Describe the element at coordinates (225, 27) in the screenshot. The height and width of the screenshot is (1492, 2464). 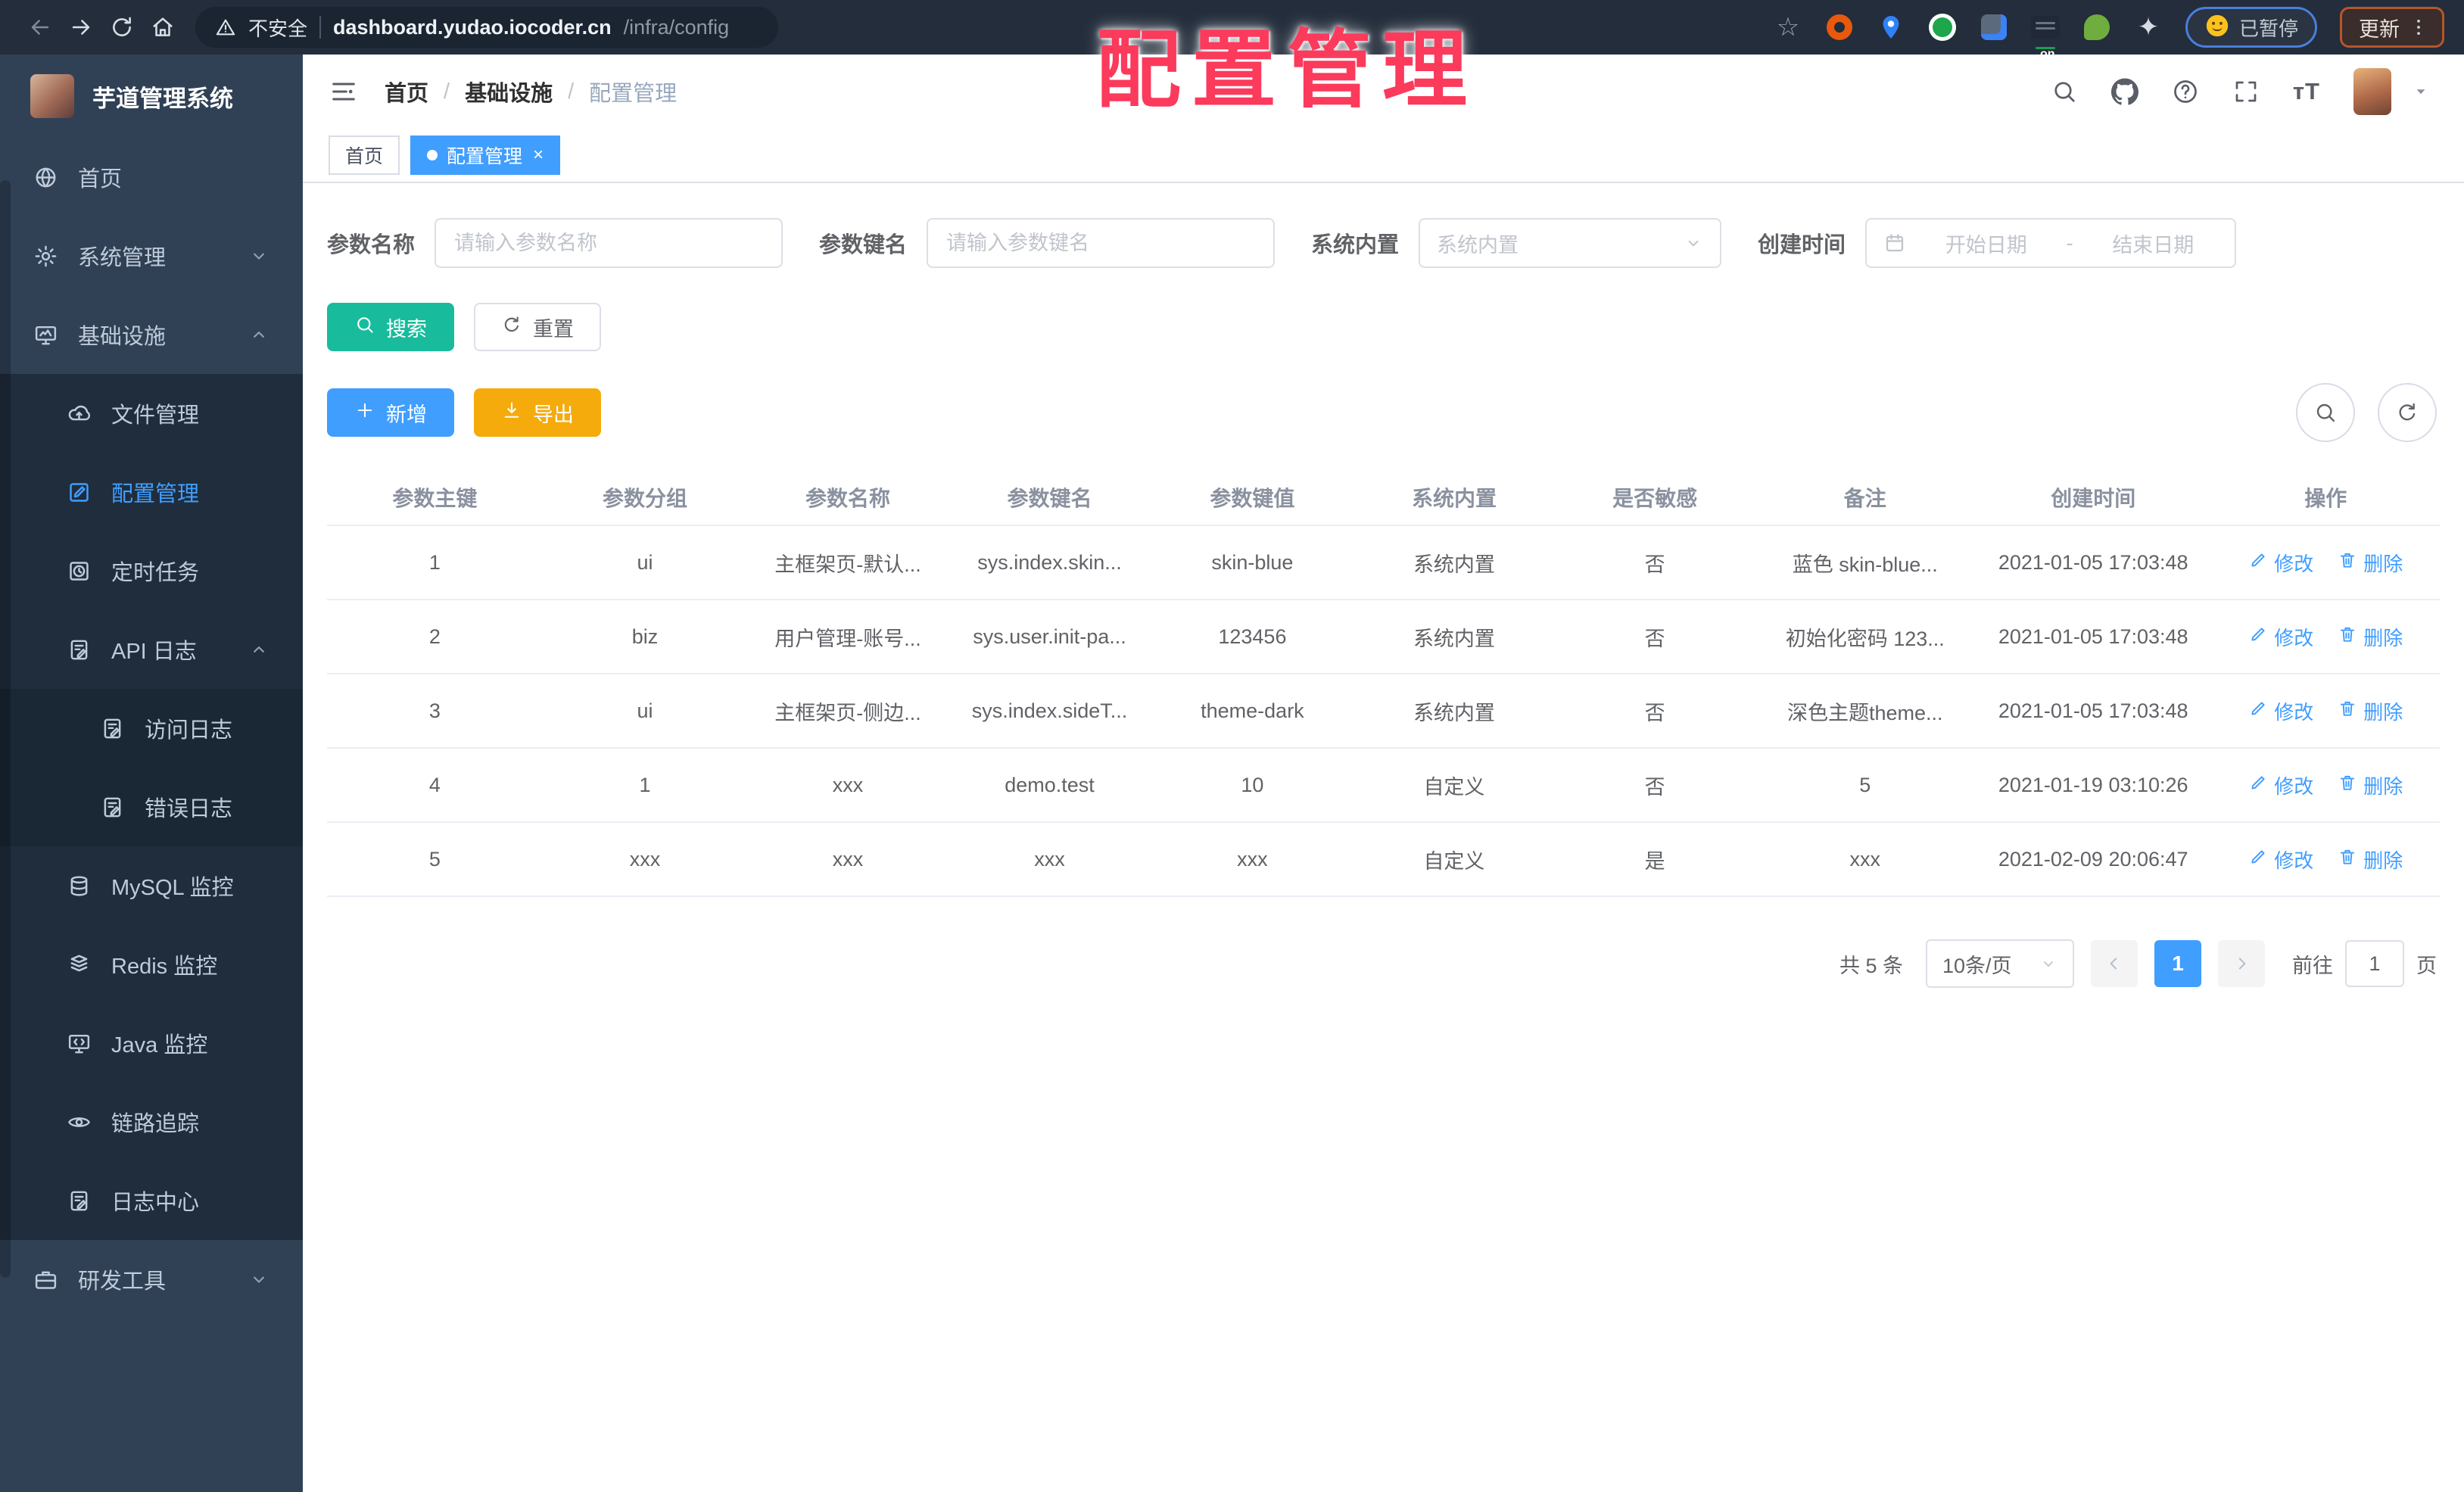
I see `not-secure-warning-icon` at that location.